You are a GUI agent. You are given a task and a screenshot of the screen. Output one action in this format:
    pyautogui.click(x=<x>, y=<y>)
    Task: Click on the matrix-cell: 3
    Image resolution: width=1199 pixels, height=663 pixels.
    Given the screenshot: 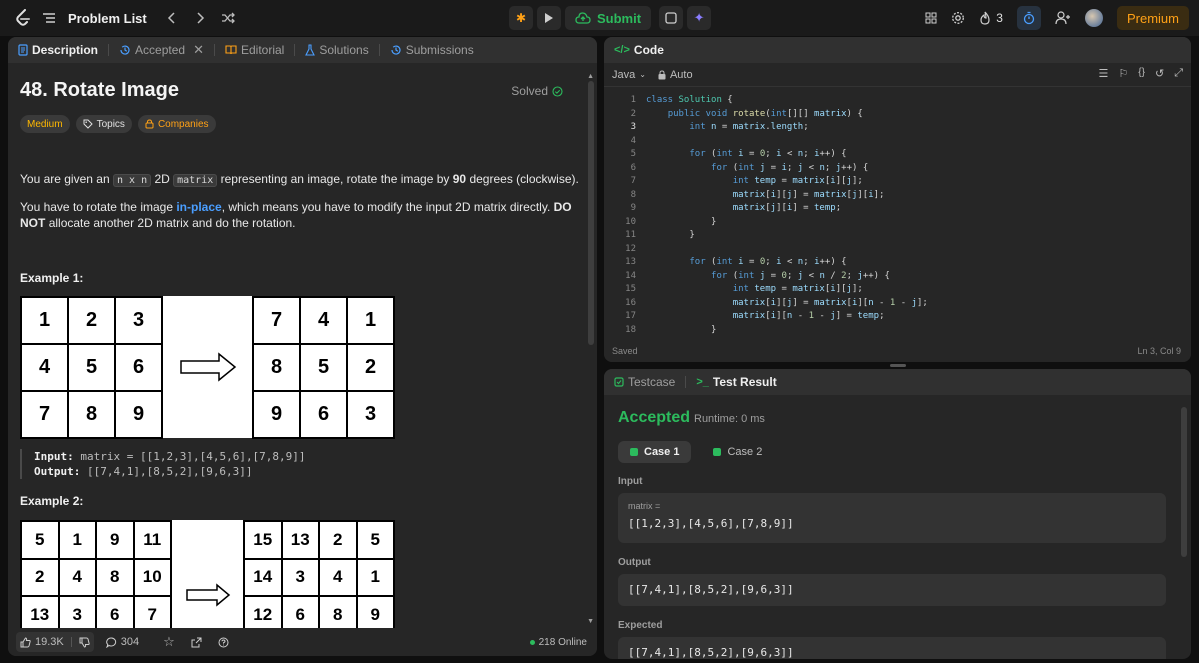 What is the action you would take?
    pyautogui.click(x=77, y=612)
    